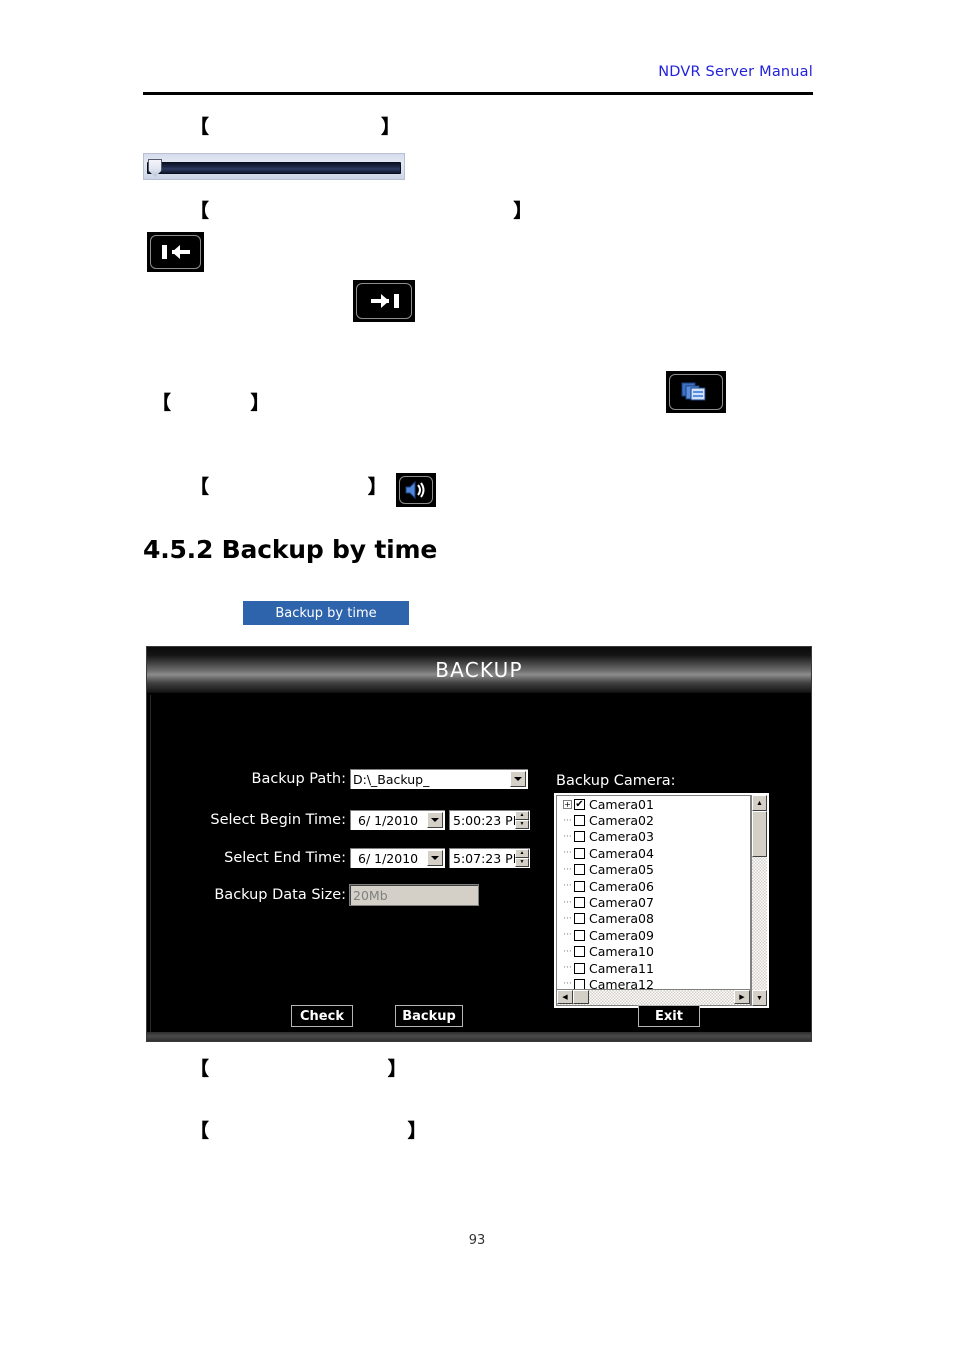  I want to click on annotation-bracket-2: 【 】, so click(361, 211).